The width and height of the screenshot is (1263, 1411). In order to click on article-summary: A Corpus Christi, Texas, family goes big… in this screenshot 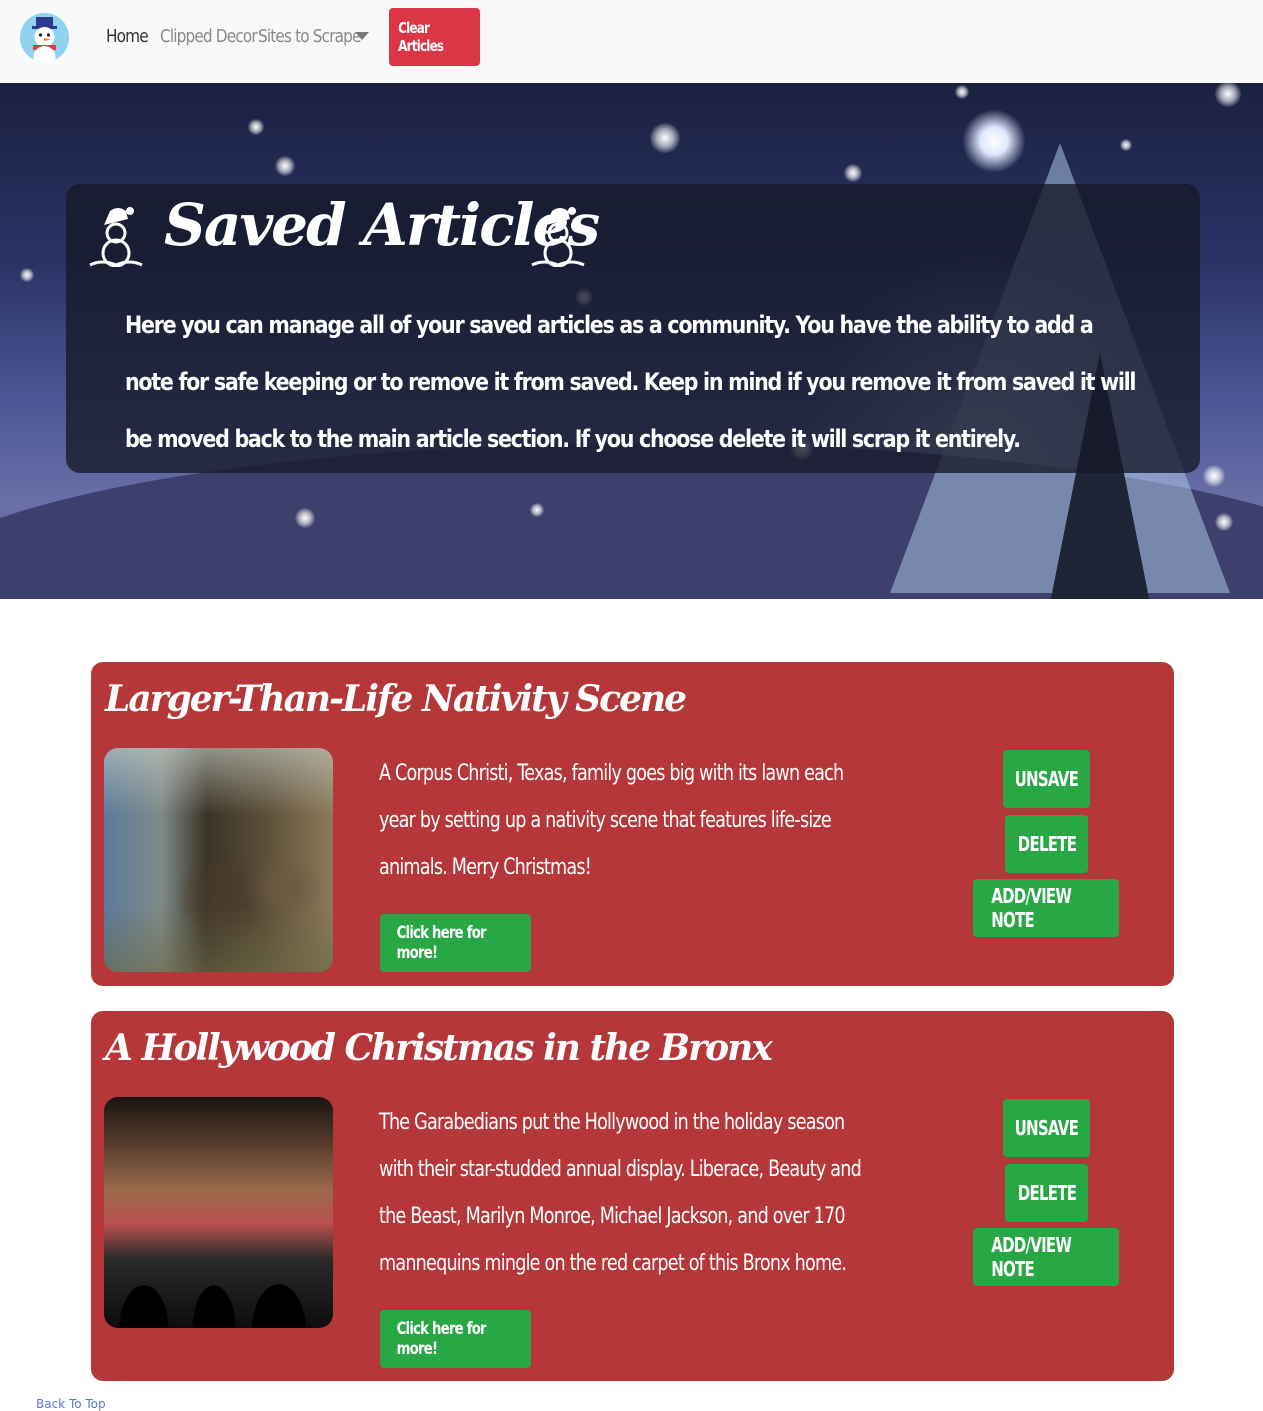, I will do `click(611, 820)`.